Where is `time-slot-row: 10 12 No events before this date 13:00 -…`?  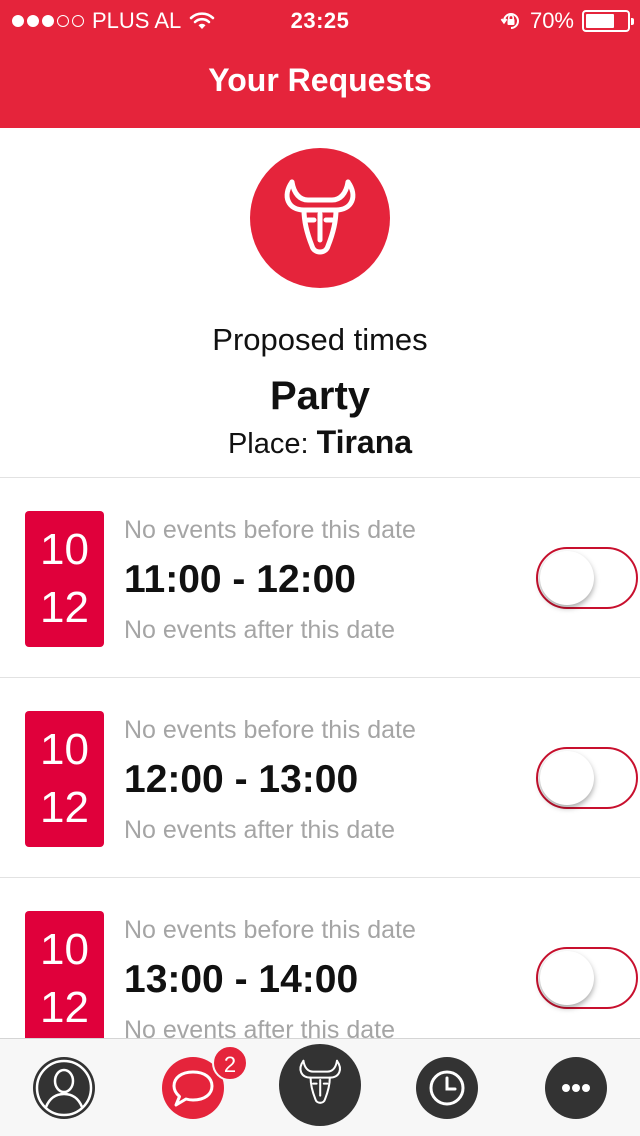 time-slot-row: 10 12 No events before this date 13:00 -… is located at coordinates (320, 958).